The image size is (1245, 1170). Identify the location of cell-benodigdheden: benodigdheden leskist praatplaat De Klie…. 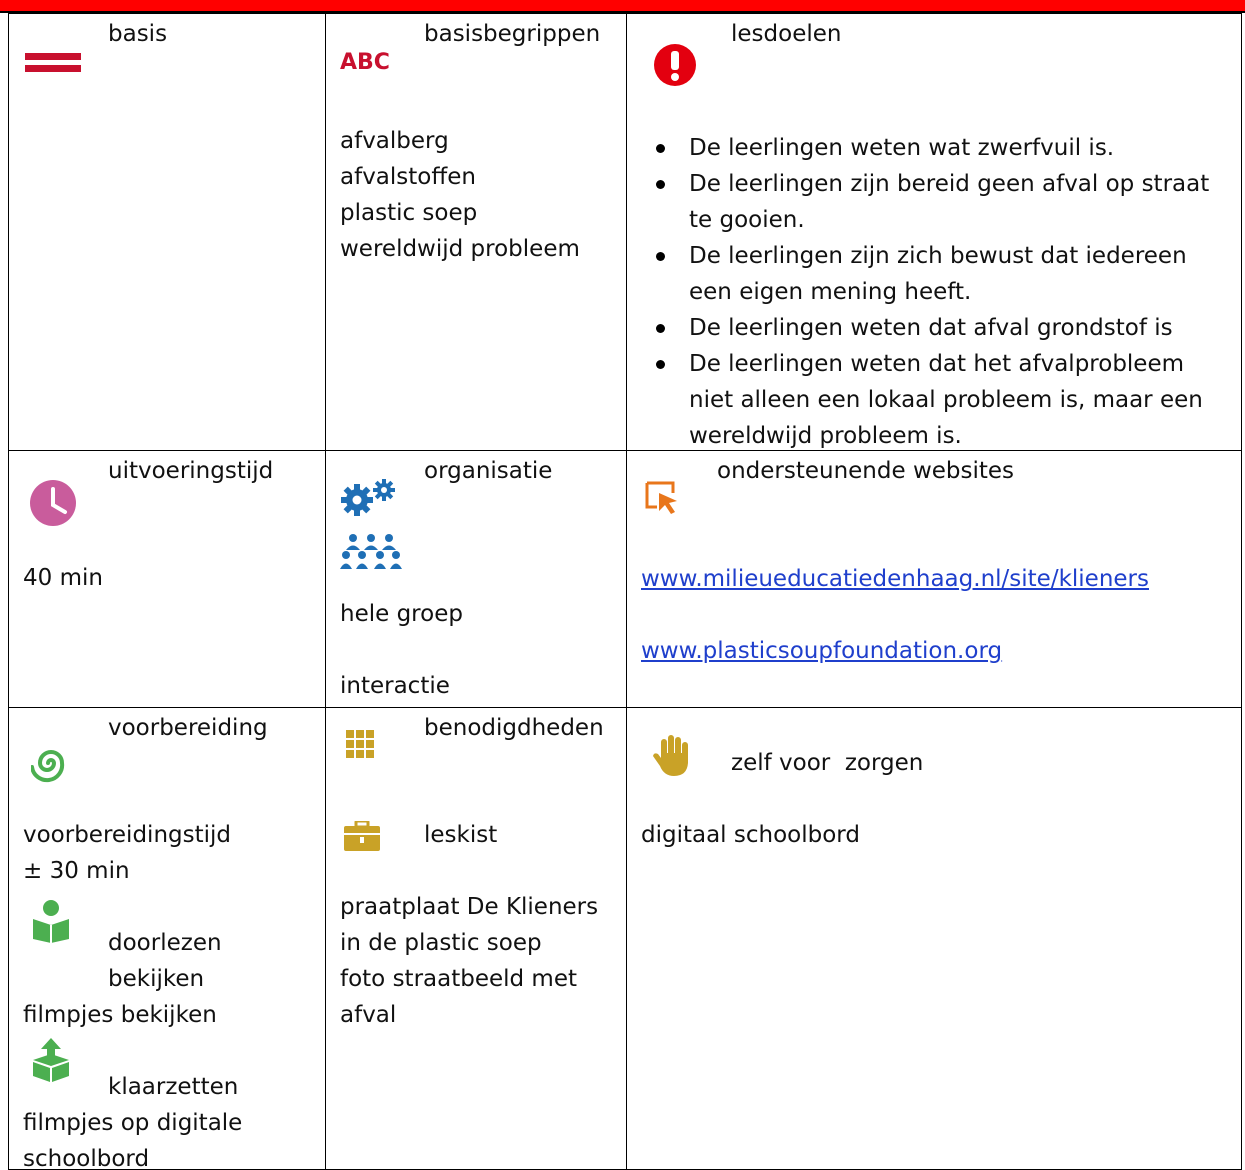
(476, 938).